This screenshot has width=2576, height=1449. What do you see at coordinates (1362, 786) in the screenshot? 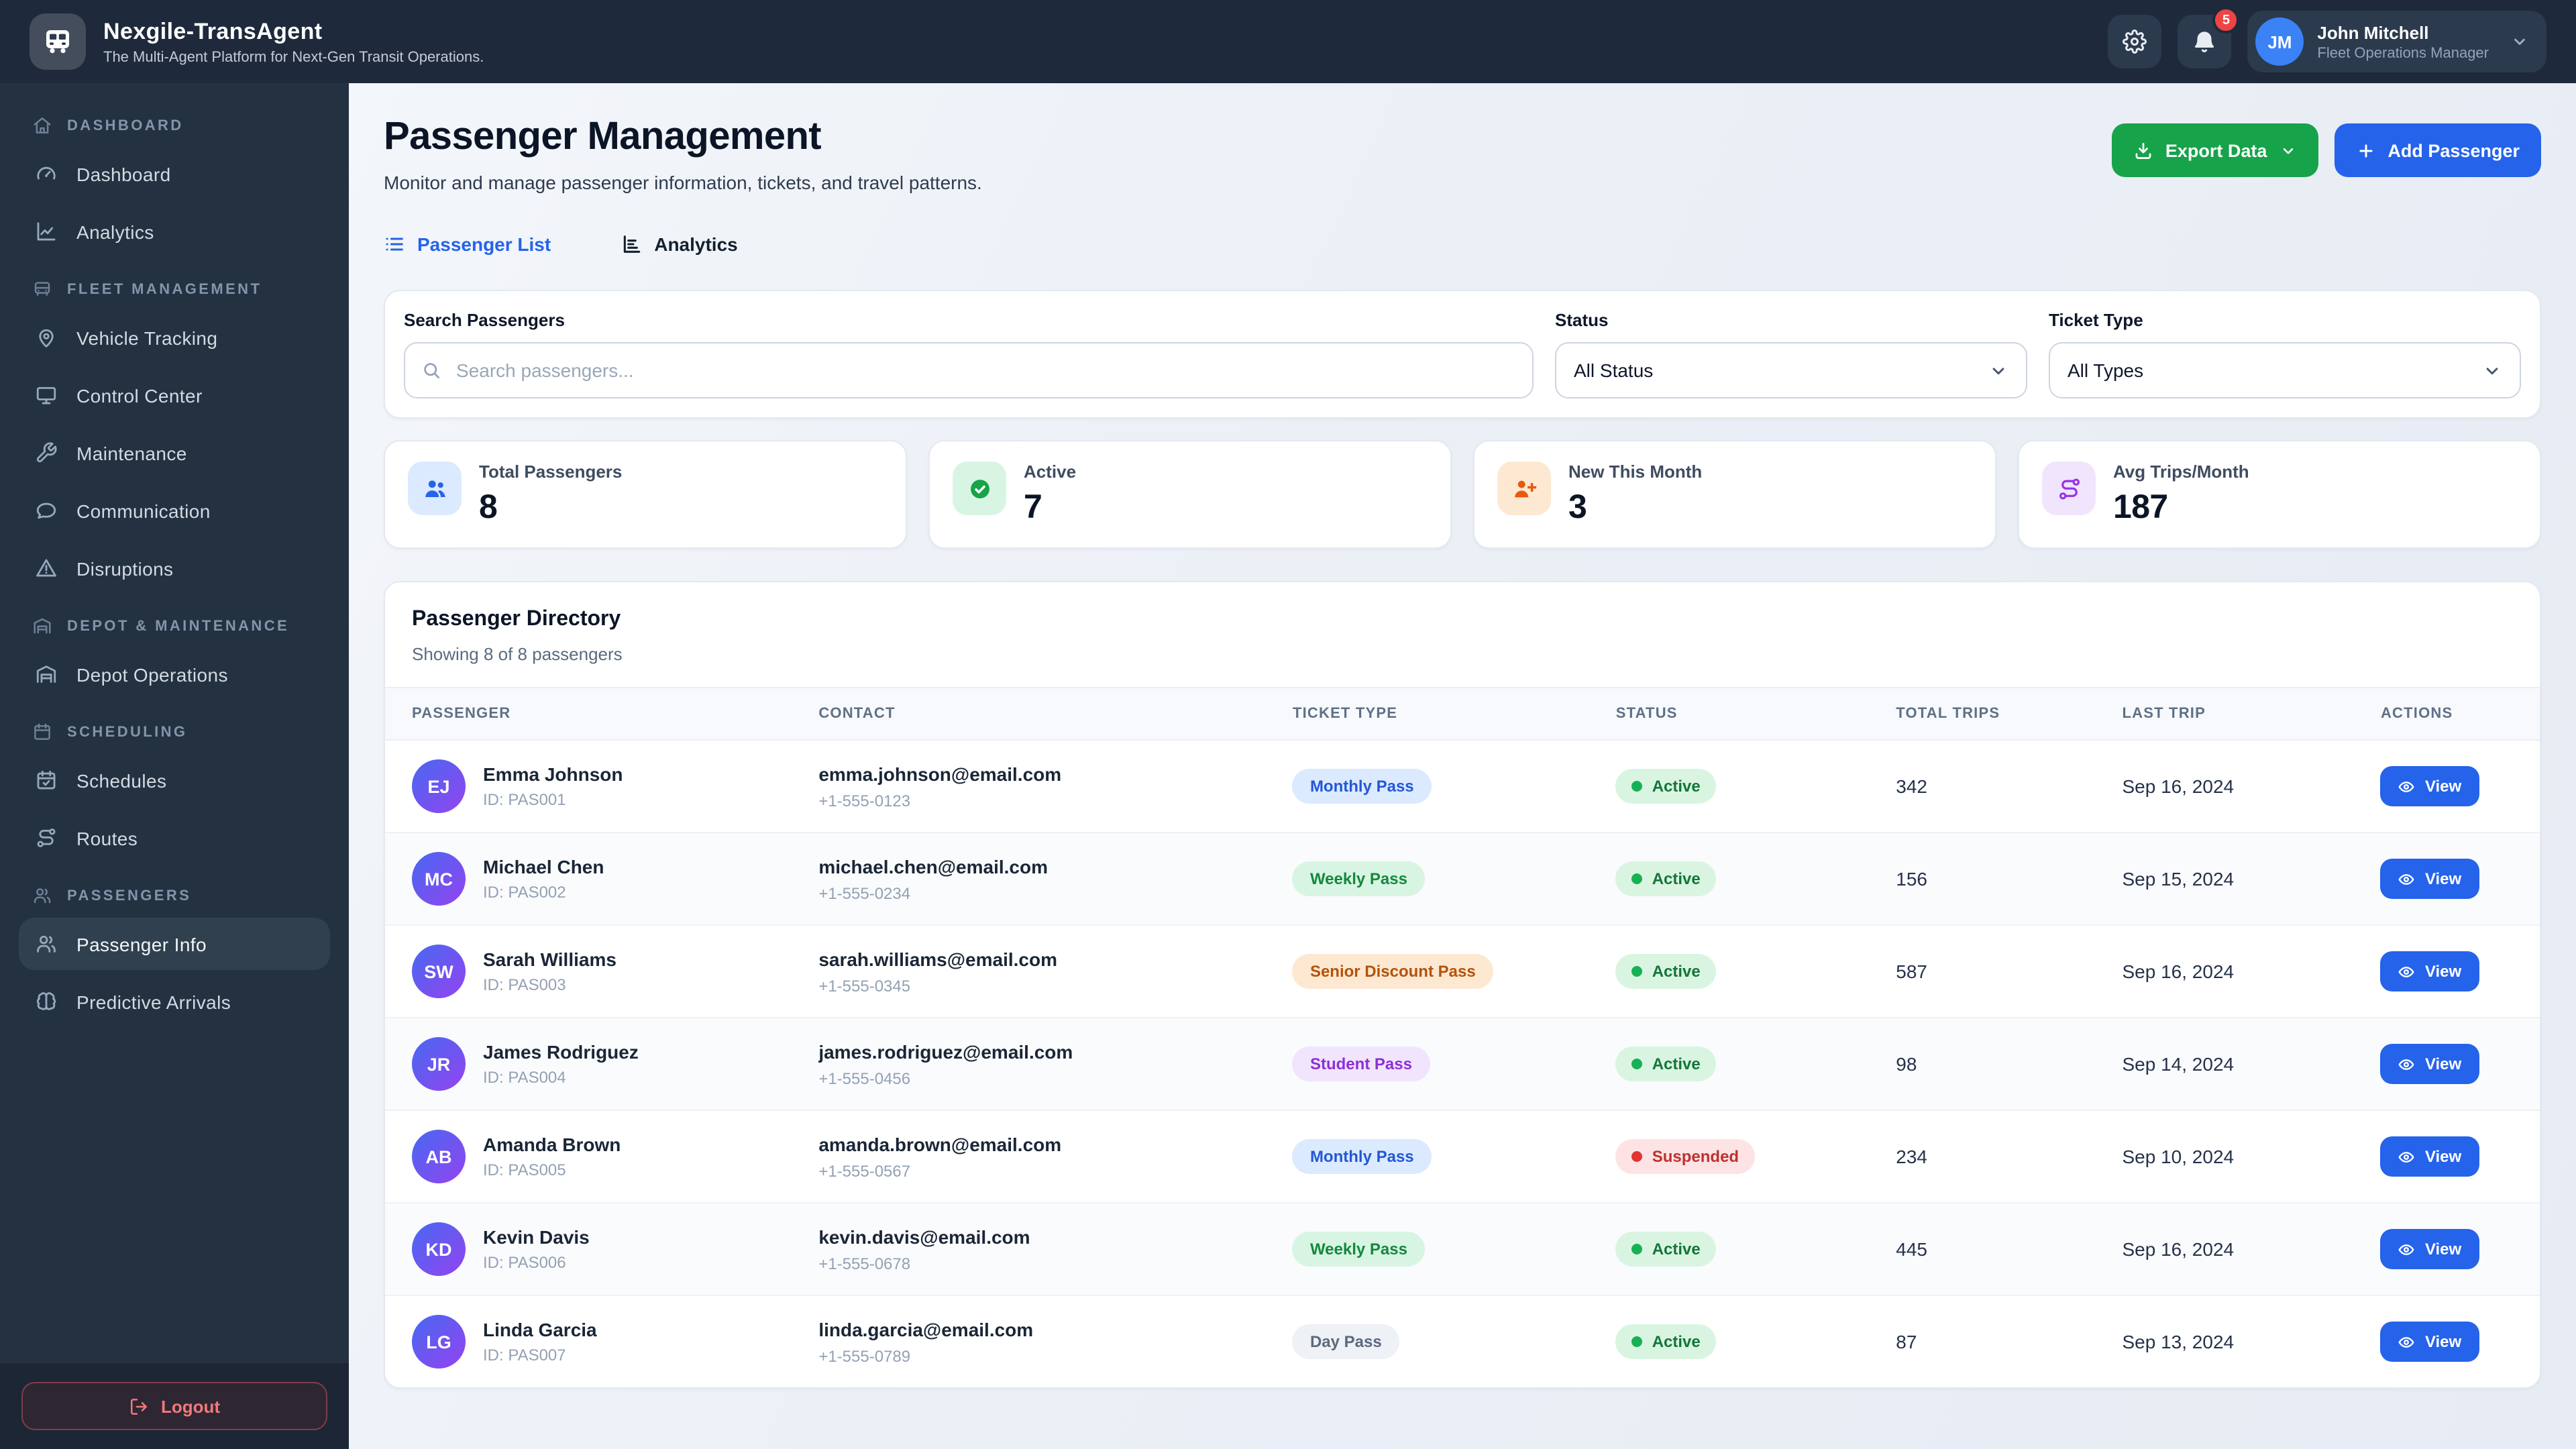
I see `ticket-type-badge: Monthly Pass` at bounding box center [1362, 786].